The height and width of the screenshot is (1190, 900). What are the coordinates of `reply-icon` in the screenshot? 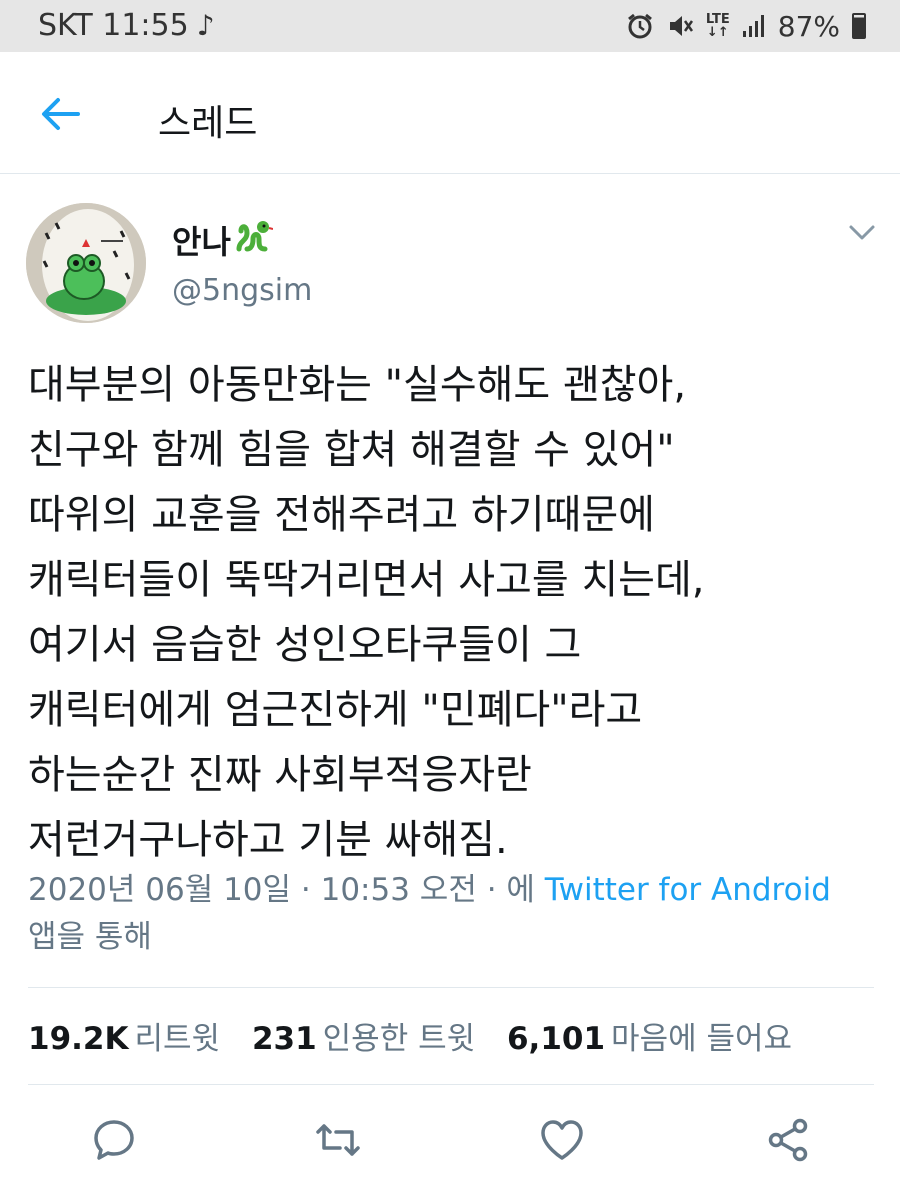 It's located at (114, 1140).